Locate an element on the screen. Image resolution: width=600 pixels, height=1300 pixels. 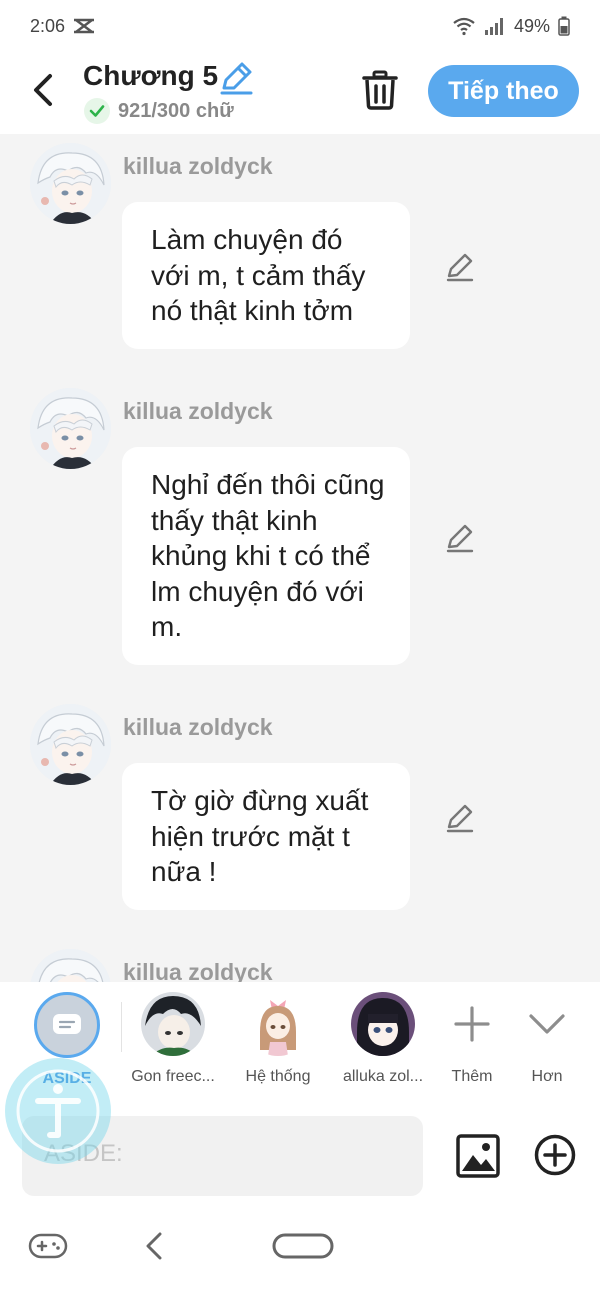
check-icon is located at coordinates (97, 111).